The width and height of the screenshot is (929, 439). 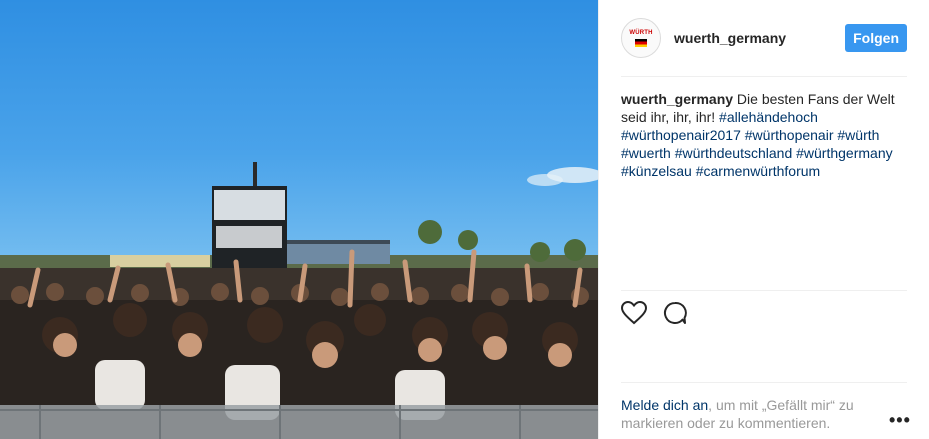 I want to click on avatar: WÜRTH, so click(x=641, y=38).